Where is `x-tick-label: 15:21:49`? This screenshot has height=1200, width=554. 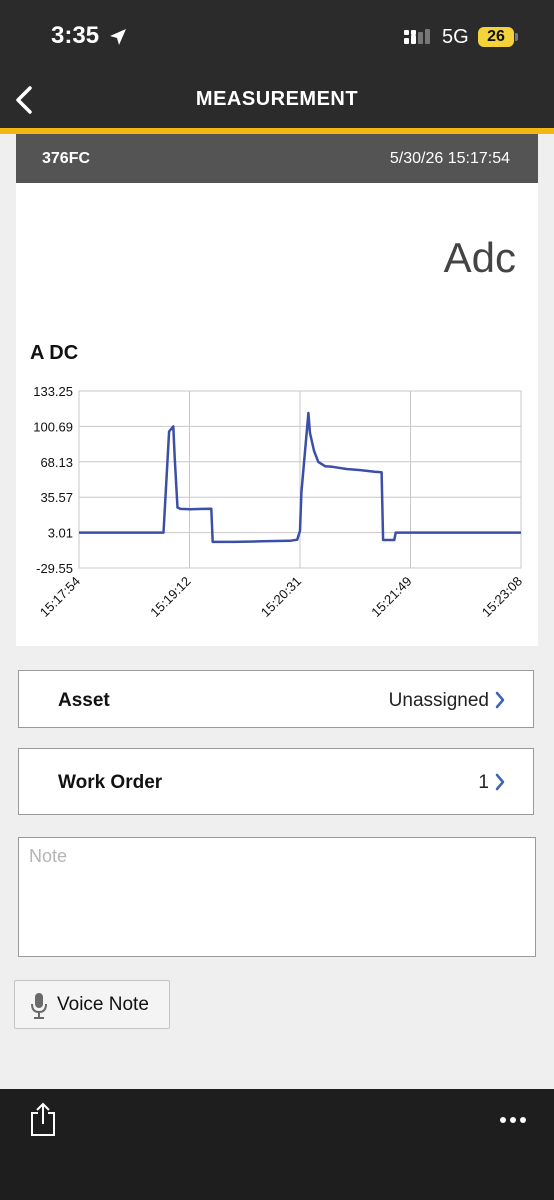 x-tick-label: 15:21:49 is located at coordinates (391, 597).